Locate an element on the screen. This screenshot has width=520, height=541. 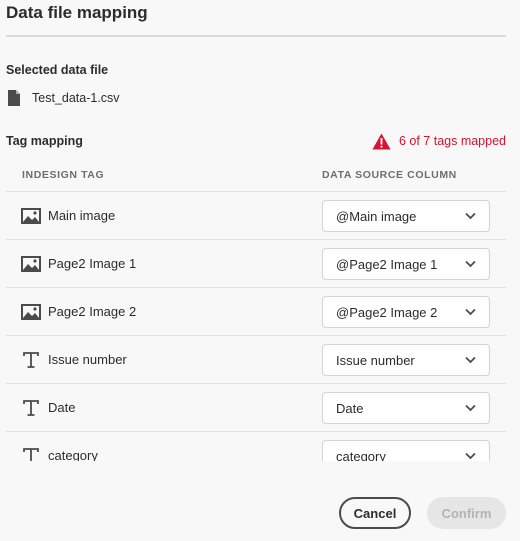
tag-label: category is located at coordinates (73, 454).